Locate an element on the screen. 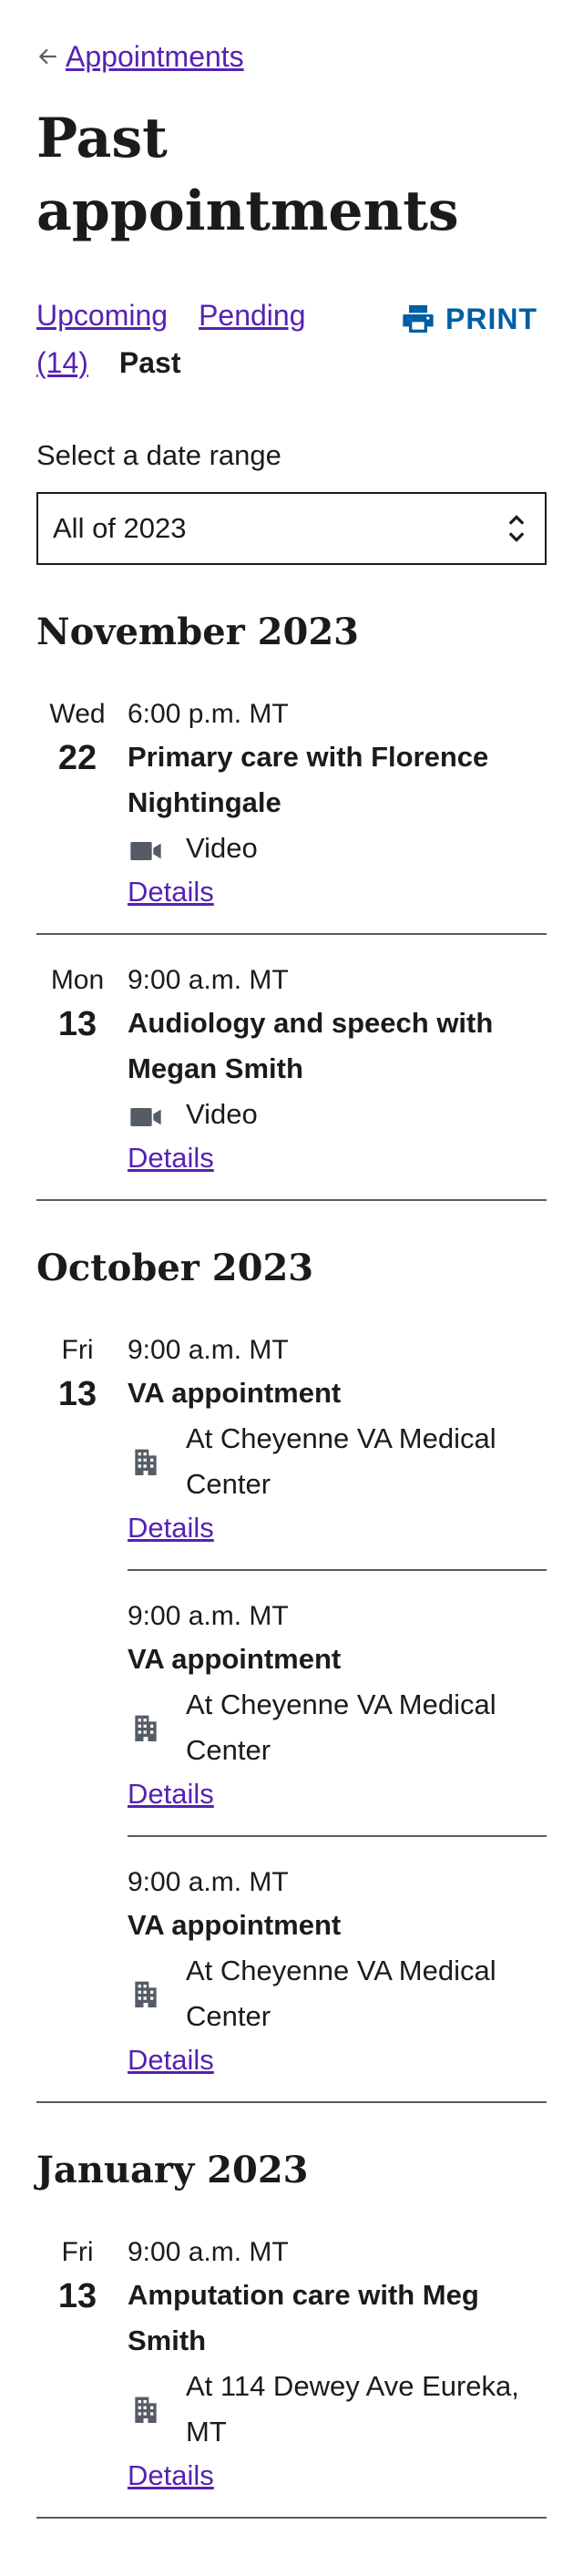  tab-upcoming: Upcoming is located at coordinates (102, 316).